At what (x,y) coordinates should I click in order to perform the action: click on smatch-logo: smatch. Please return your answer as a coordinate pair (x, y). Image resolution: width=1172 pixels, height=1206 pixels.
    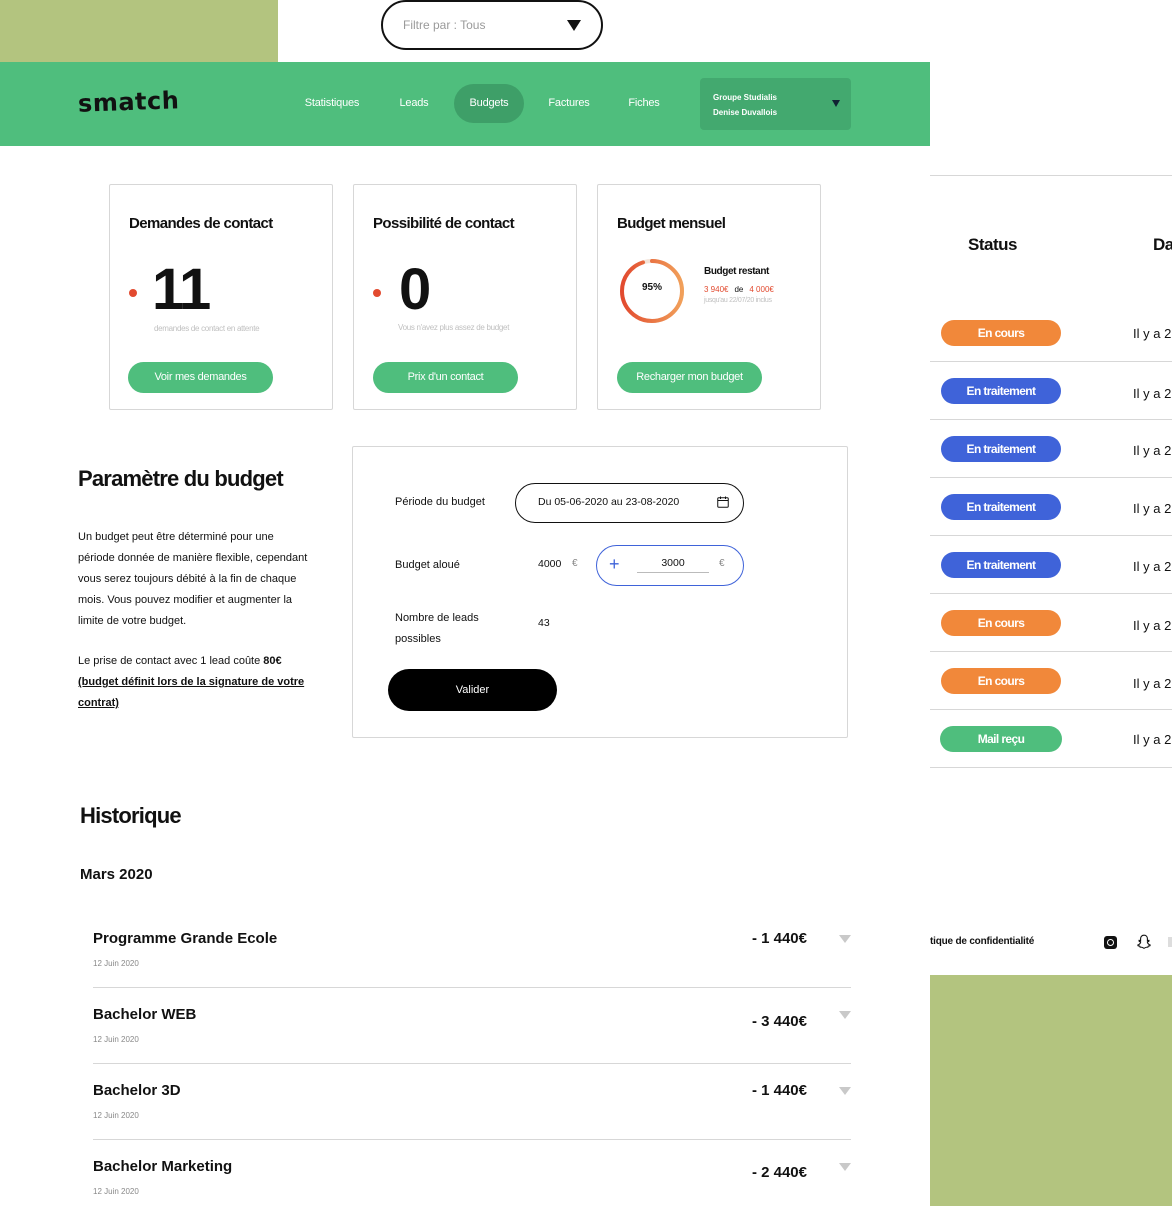
    Looking at the image, I should click on (129, 102).